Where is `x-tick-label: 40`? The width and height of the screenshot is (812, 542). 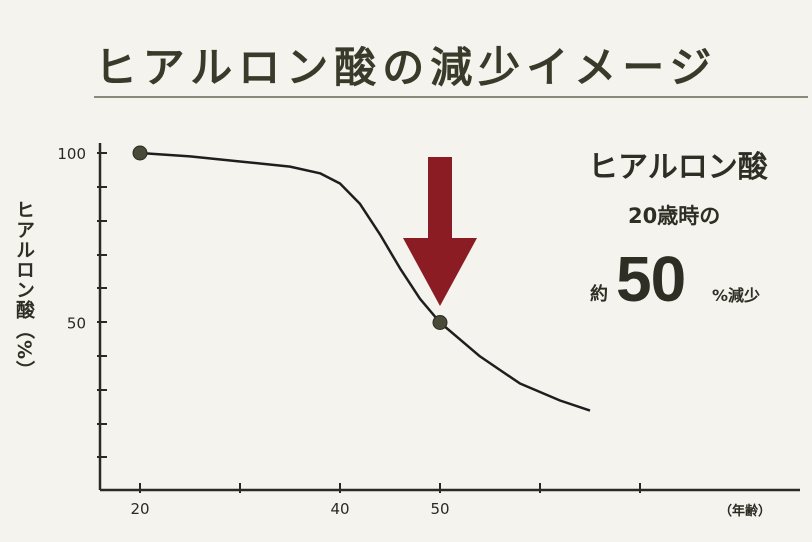 x-tick-label: 40 is located at coordinates (339, 509).